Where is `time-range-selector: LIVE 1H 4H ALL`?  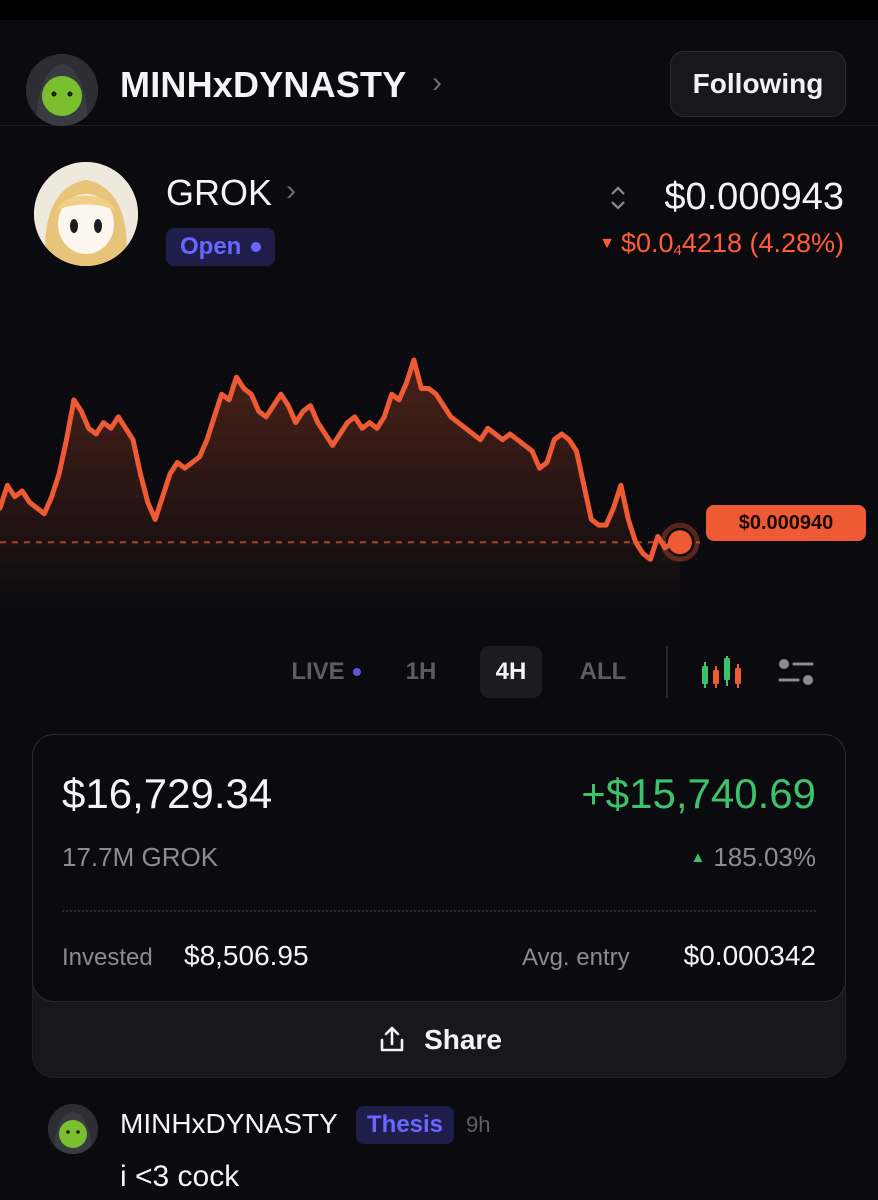 time-range-selector: LIVE 1H 4H ALL is located at coordinates (439, 673).